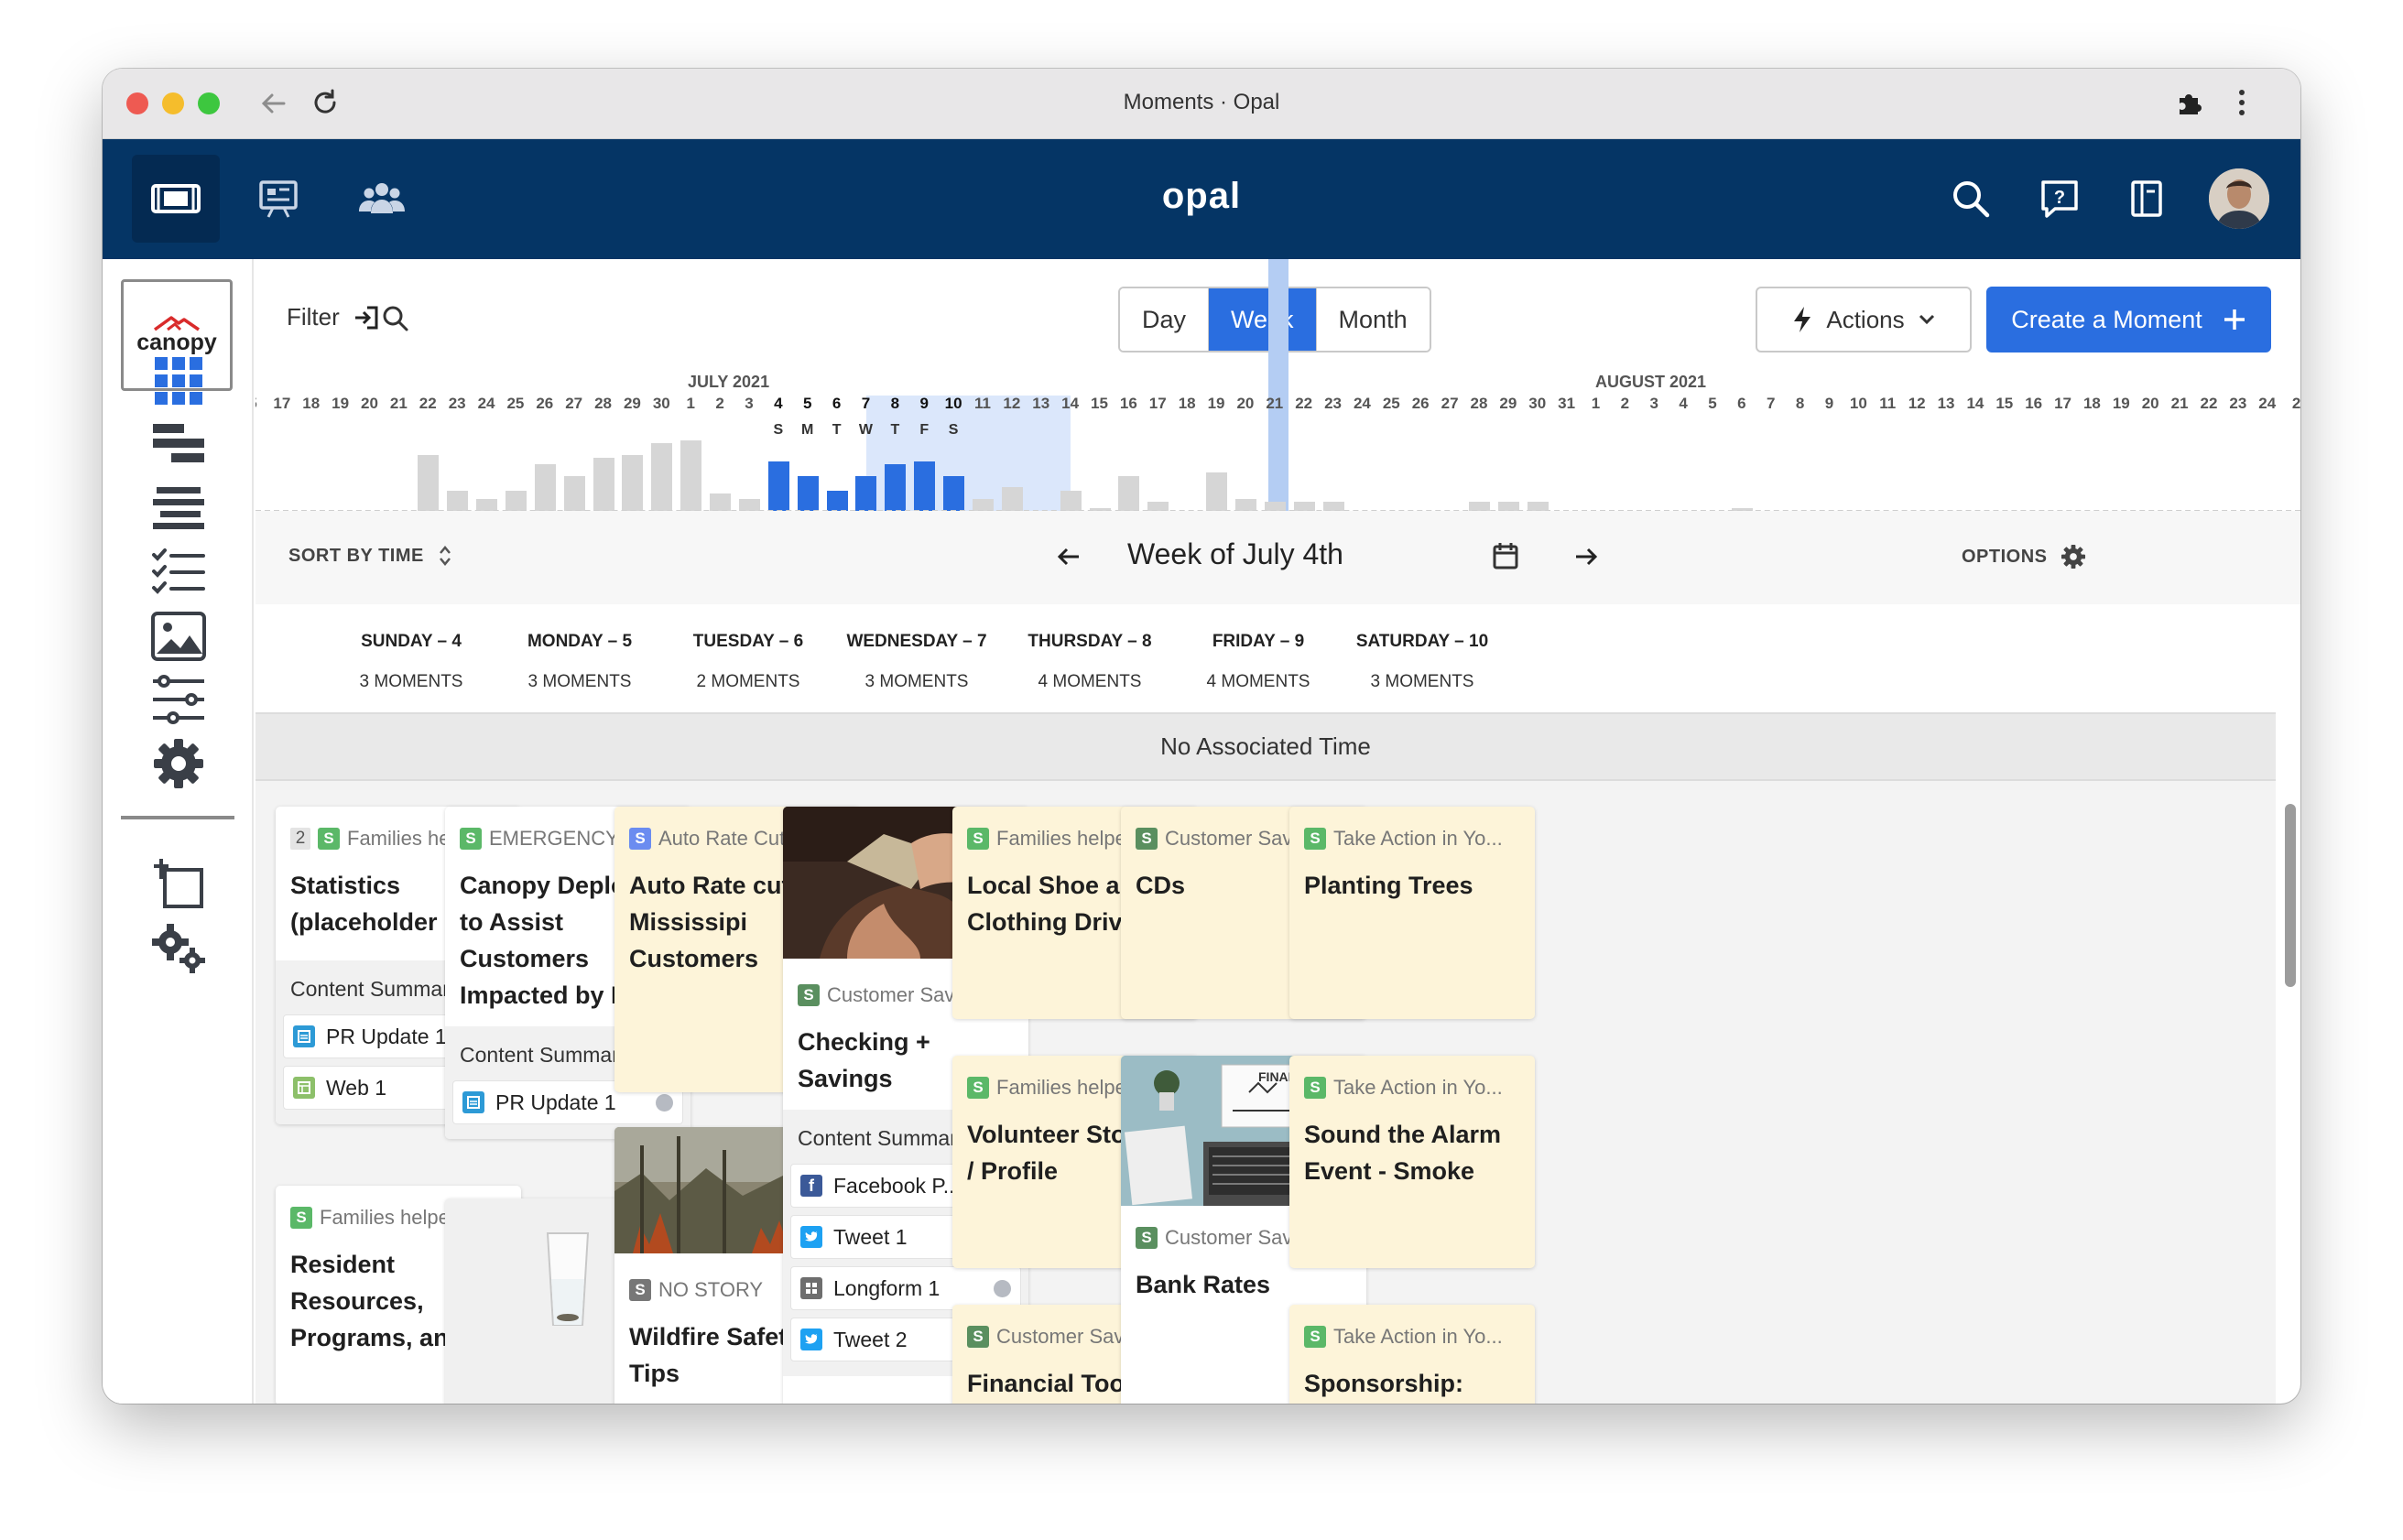  I want to click on sidebar-checklist-button, so click(178, 572).